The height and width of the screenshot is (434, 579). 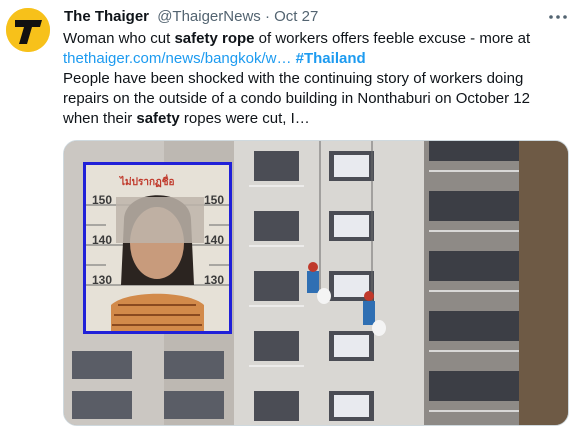 I want to click on text-segment: Woman who cut, so click(x=119, y=38).